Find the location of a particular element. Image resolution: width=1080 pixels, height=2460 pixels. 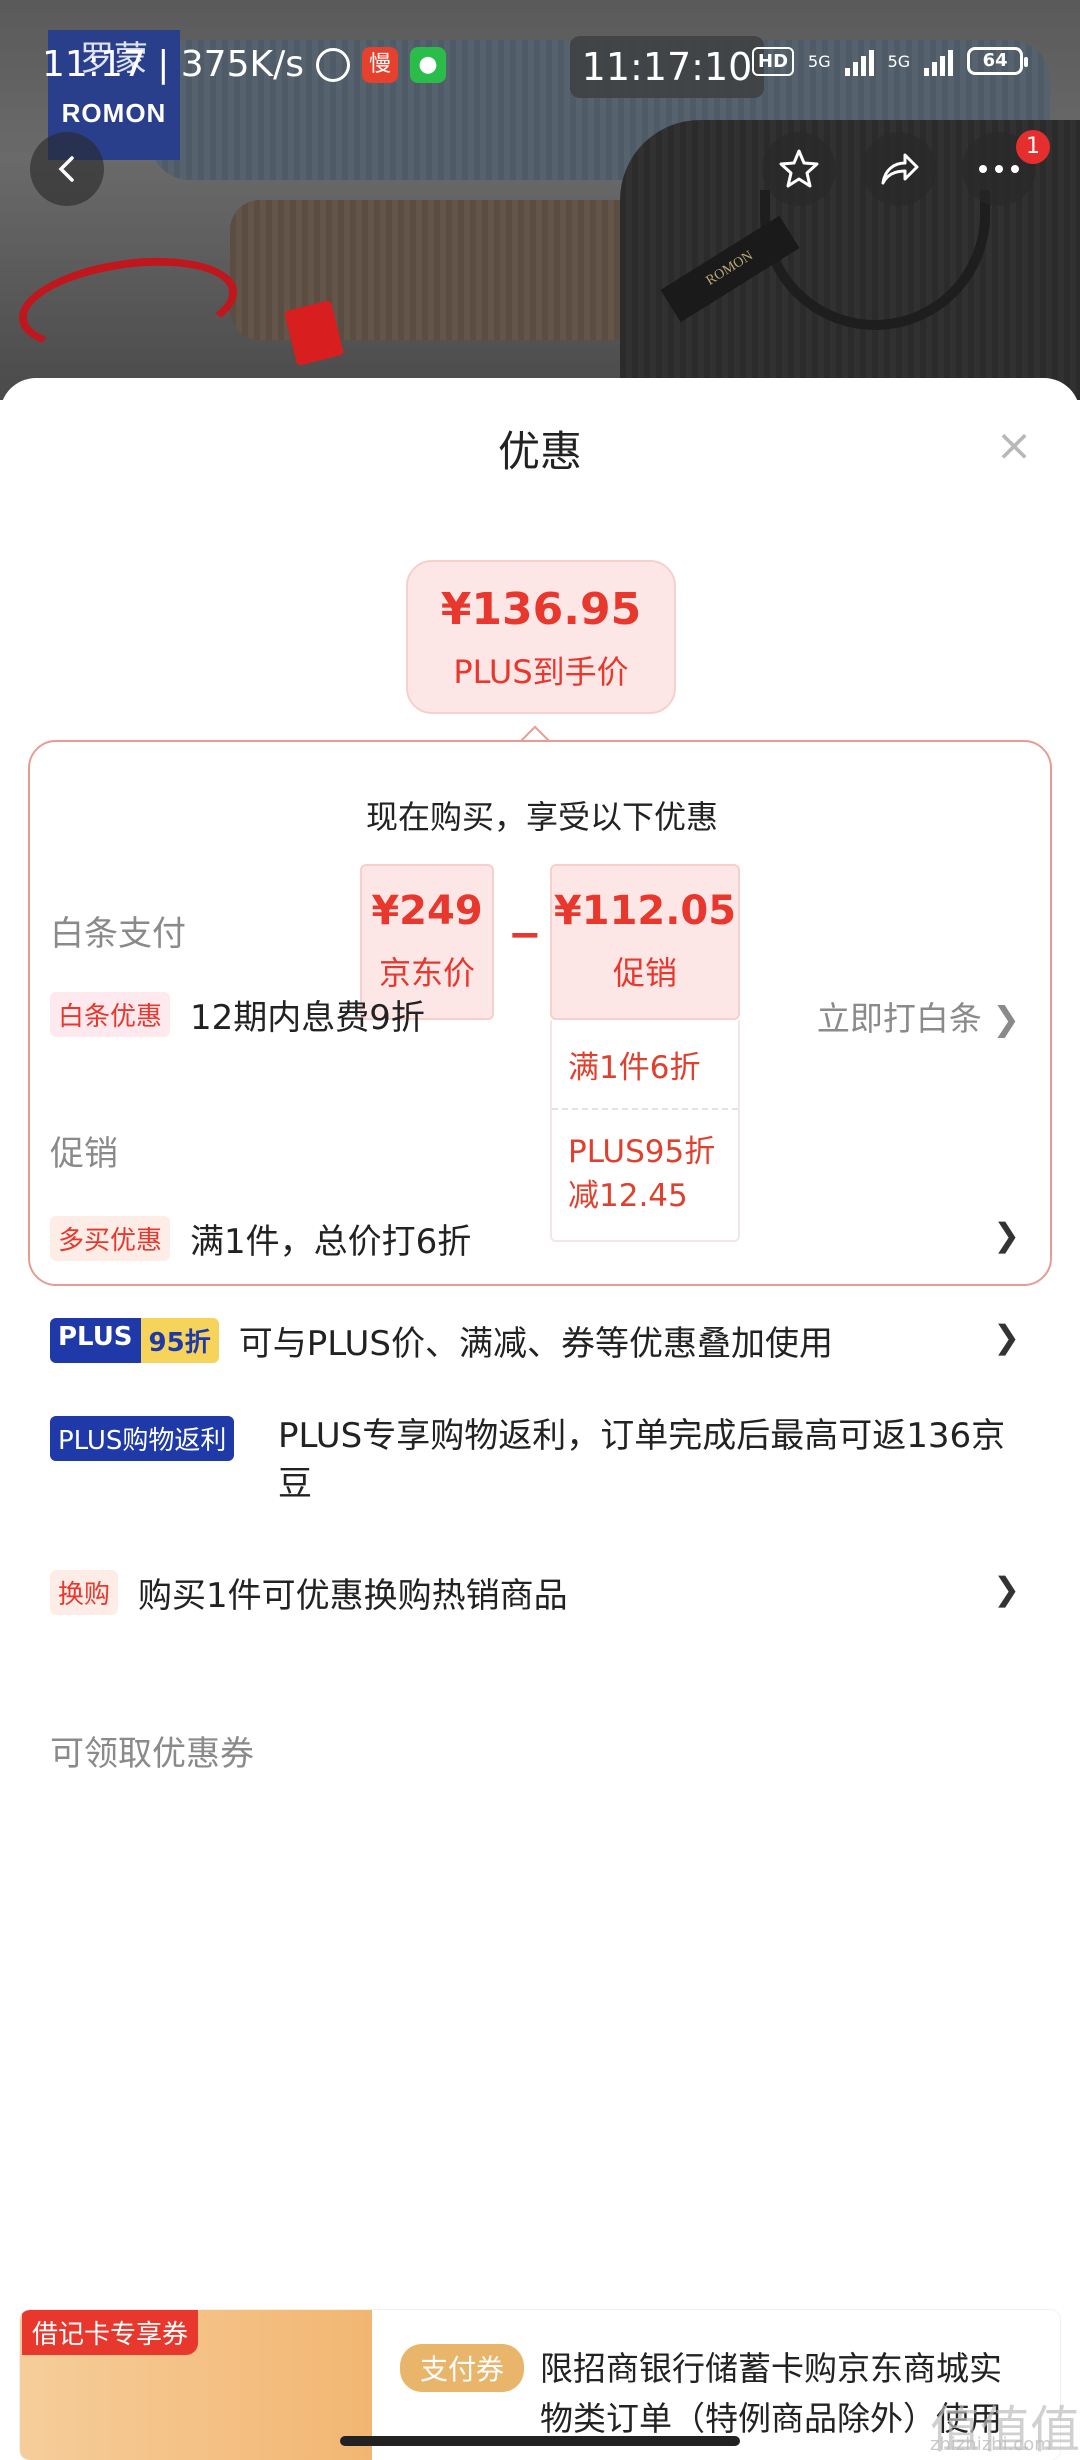

favorite-button is located at coordinates (799, 169).